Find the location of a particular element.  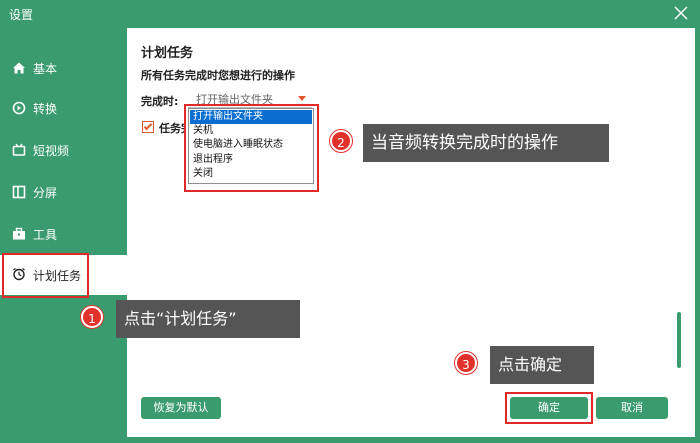

sidebar-item-tools: 工具 is located at coordinates (63, 234).